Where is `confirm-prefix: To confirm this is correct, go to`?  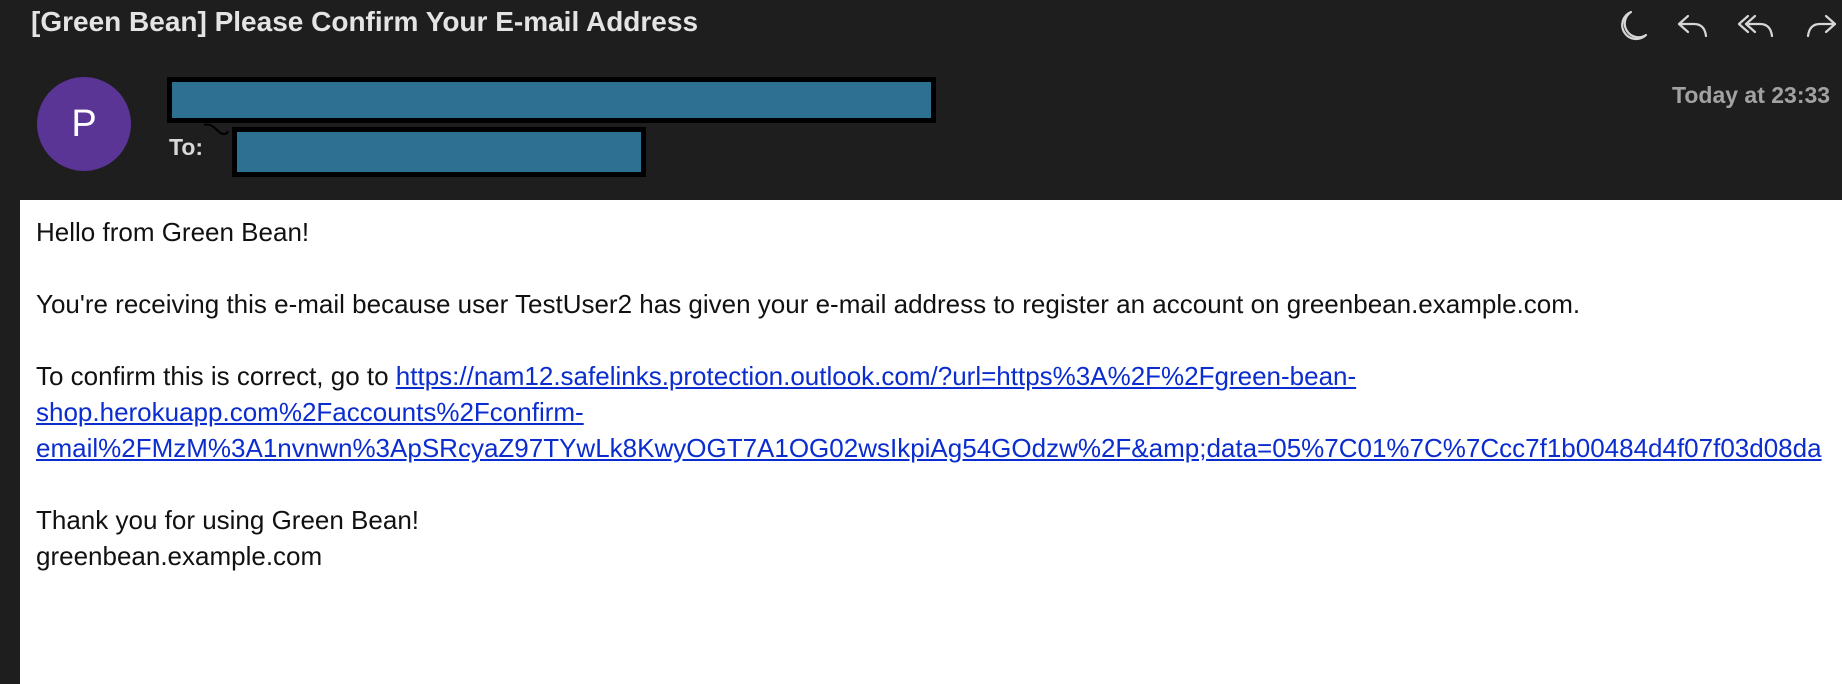 confirm-prefix: To confirm this is correct, go to is located at coordinates (216, 376).